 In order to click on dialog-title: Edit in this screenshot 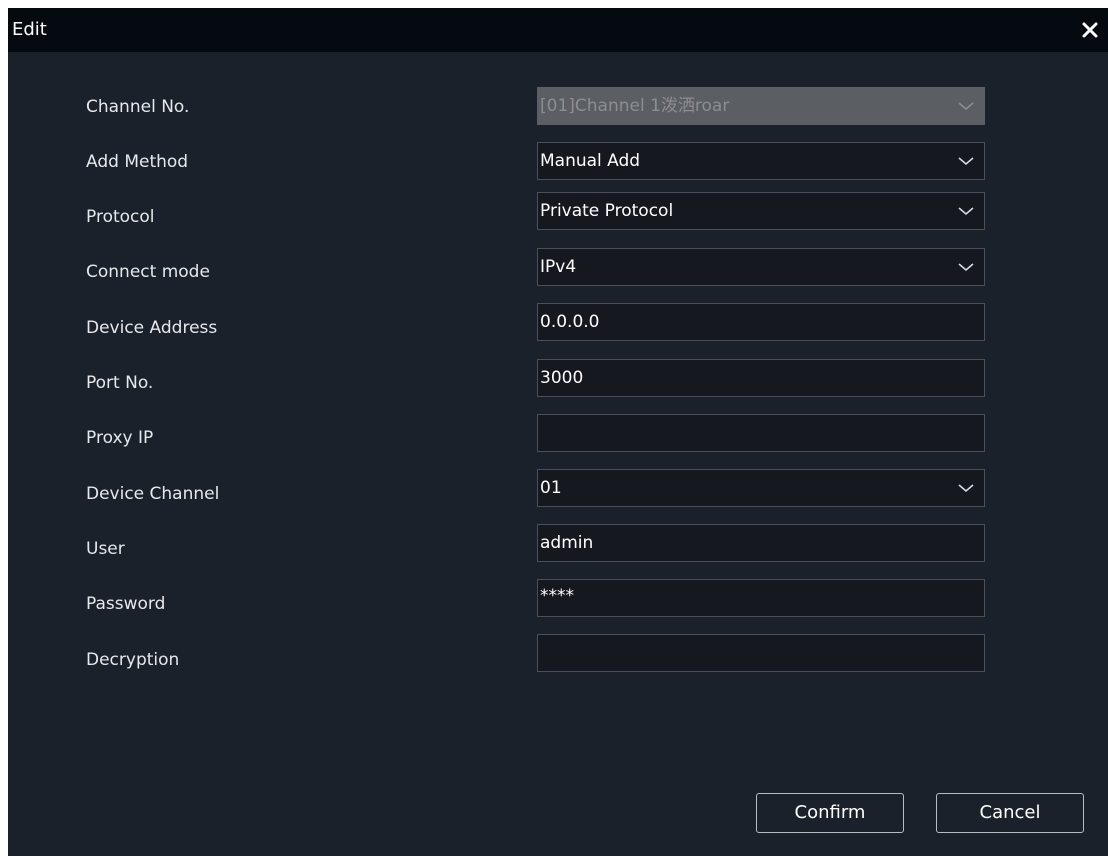, I will do `click(29, 29)`.